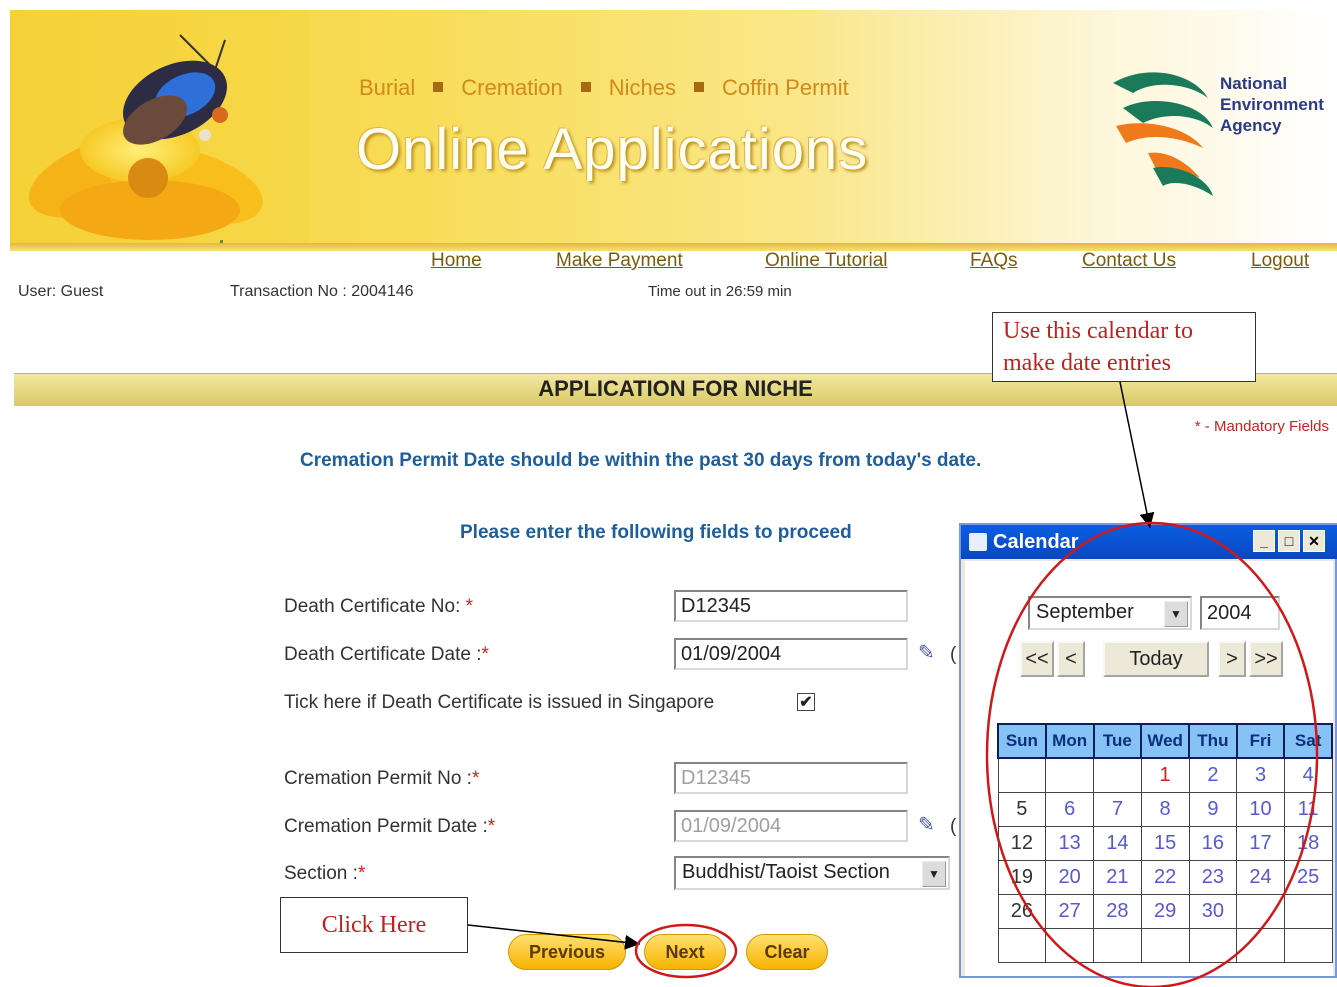 Image resolution: width=1337 pixels, height=987 pixels. What do you see at coordinates (785, 87) in the screenshot?
I see `nav-coffin-permit: Coffin Permit` at bounding box center [785, 87].